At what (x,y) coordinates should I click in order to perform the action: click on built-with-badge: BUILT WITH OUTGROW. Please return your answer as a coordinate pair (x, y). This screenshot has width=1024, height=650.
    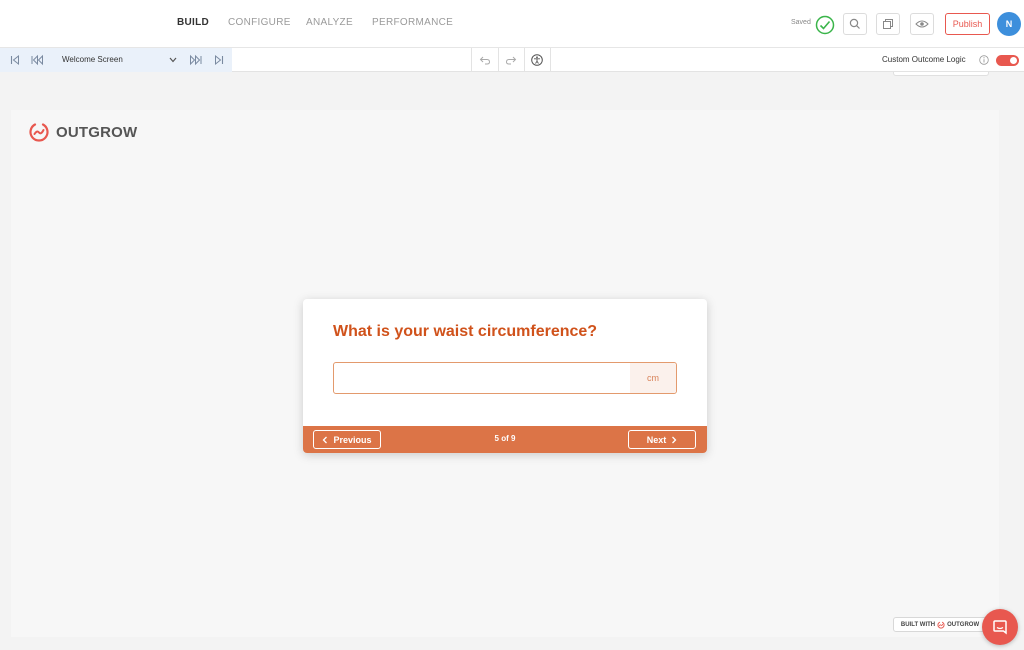
    Looking at the image, I should click on (940, 624).